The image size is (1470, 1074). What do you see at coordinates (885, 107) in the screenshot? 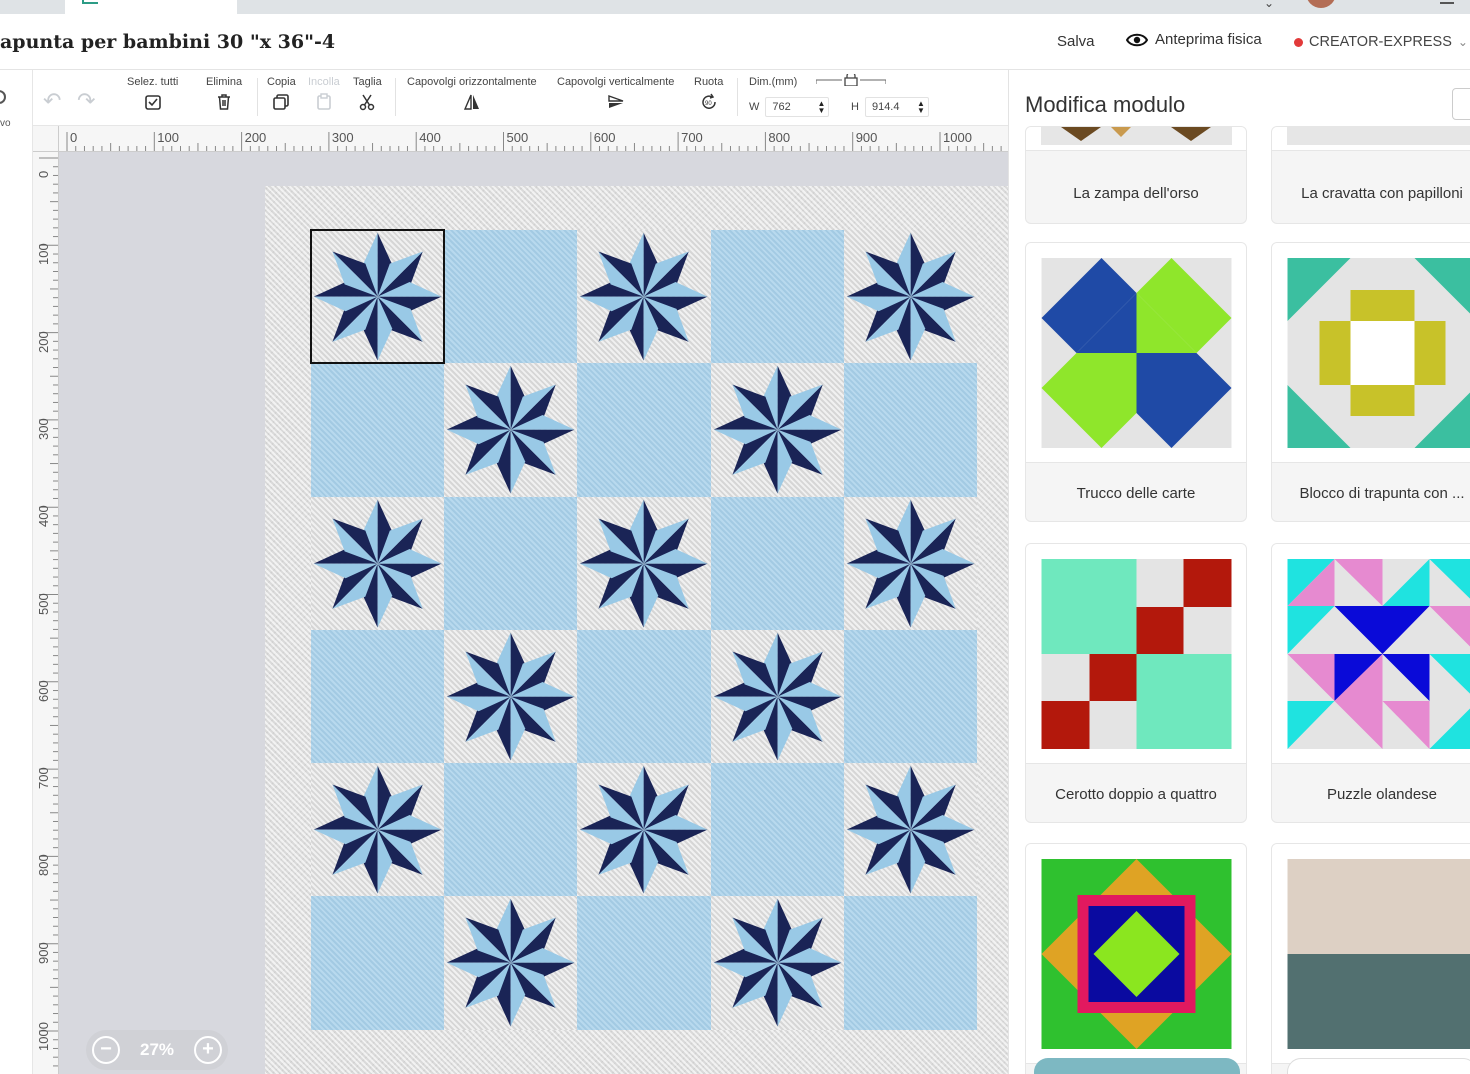
I see `height-value: 914.4` at bounding box center [885, 107].